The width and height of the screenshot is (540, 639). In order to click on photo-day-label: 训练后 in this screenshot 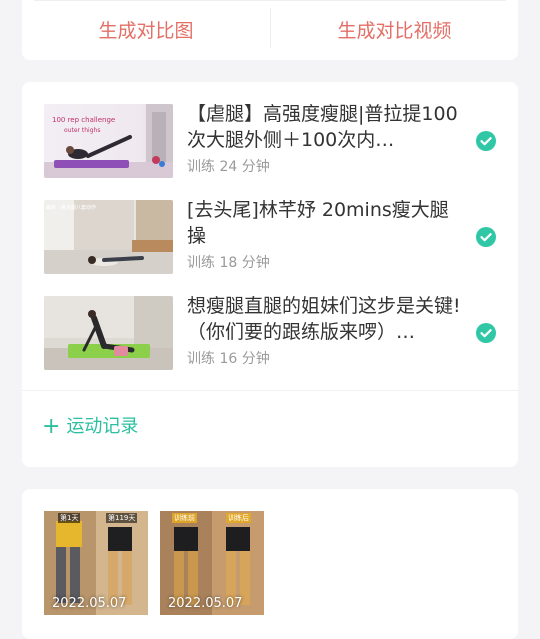, I will do `click(238, 518)`.